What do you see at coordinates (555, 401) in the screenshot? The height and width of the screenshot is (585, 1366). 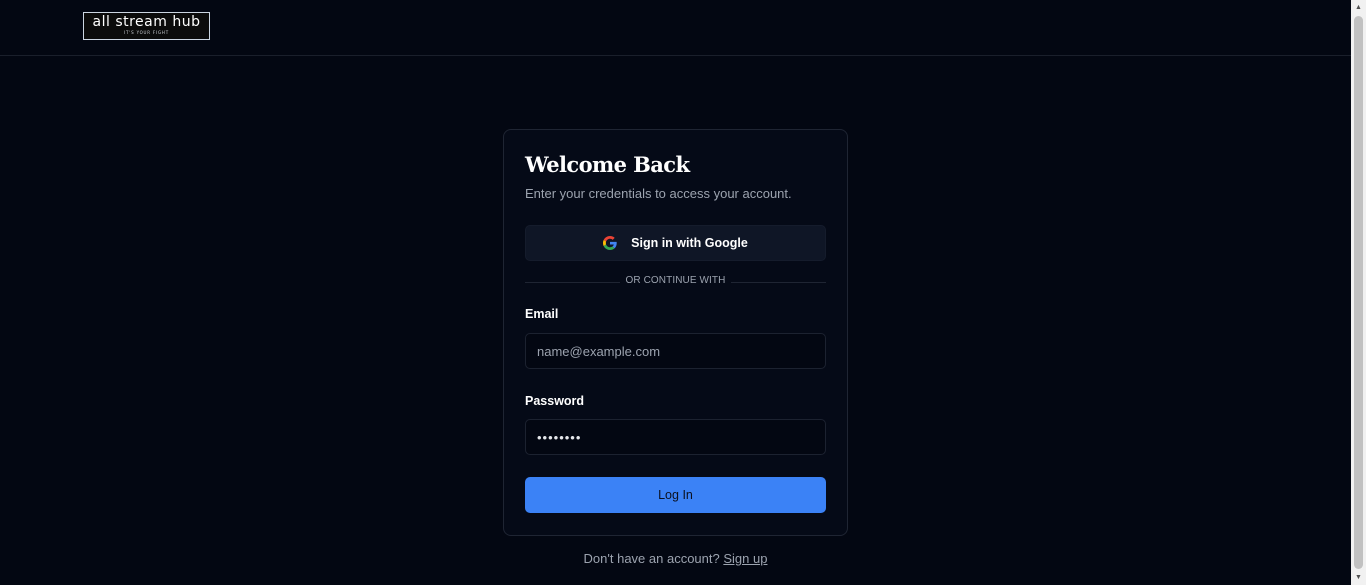 I see `password-label: Password` at bounding box center [555, 401].